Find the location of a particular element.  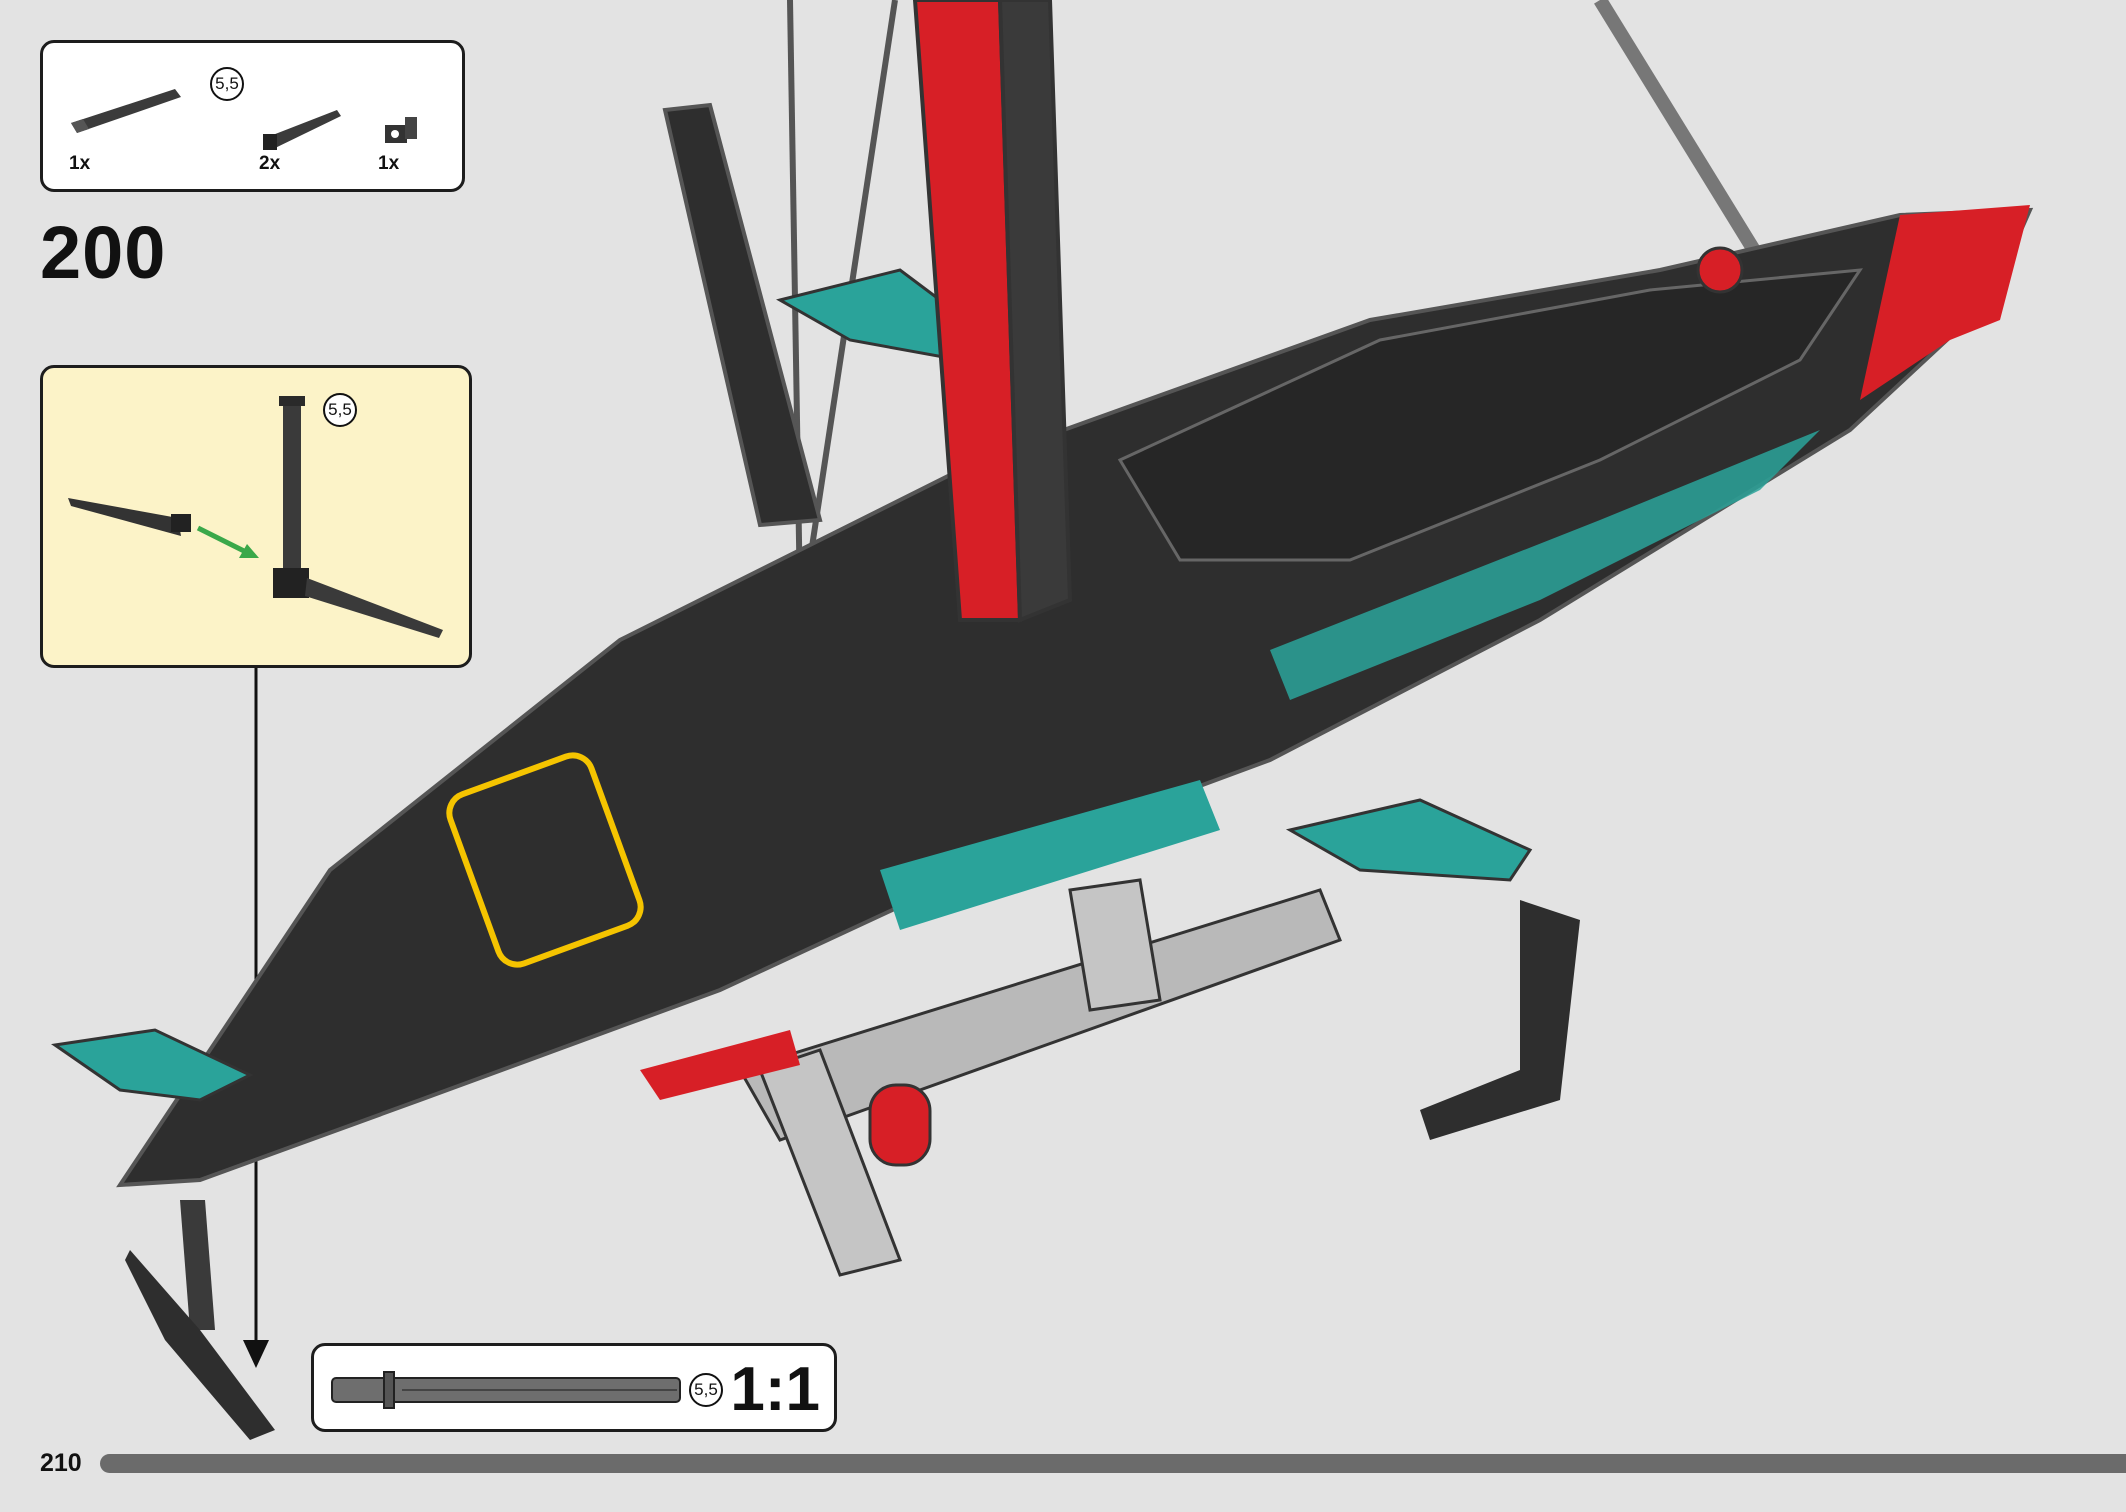

scale-check-box: 5,5 1:1 is located at coordinates (574, 1387).